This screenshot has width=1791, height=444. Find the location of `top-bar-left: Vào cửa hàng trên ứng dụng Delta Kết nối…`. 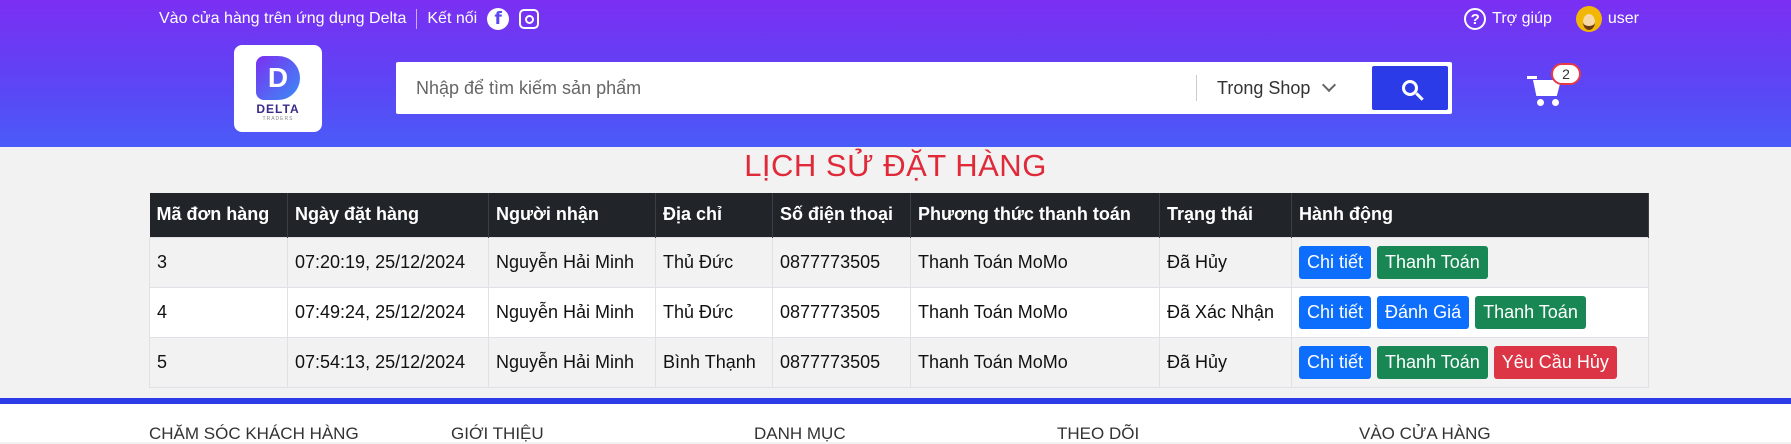

top-bar-left: Vào cửa hàng trên ứng dụng Delta Kết nối… is located at coordinates (349, 19).